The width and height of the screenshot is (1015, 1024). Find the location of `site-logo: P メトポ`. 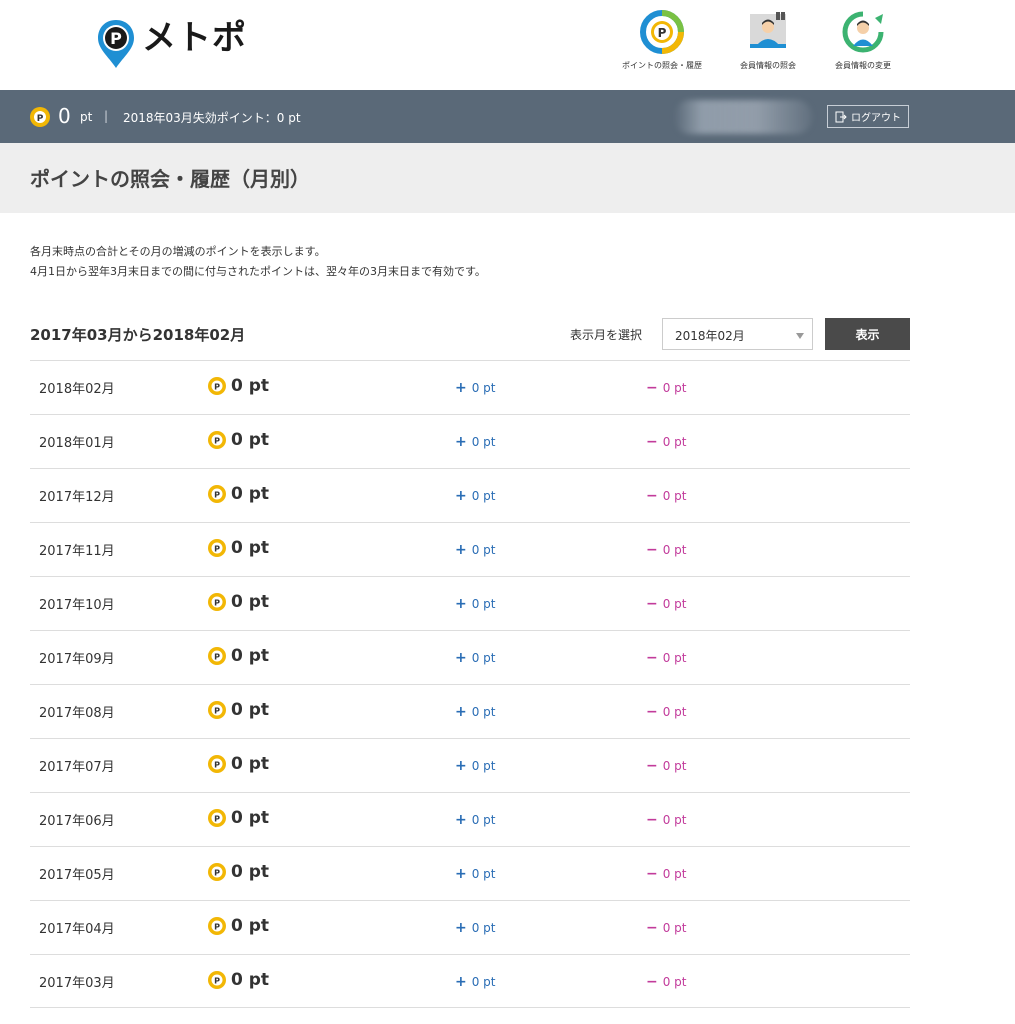

site-logo: P メトポ is located at coordinates (171, 44).